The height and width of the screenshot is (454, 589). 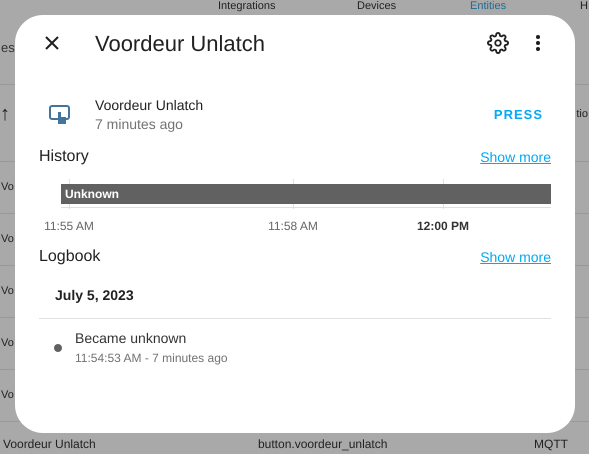 What do you see at coordinates (64, 157) in the screenshot?
I see `section-title: History` at bounding box center [64, 157].